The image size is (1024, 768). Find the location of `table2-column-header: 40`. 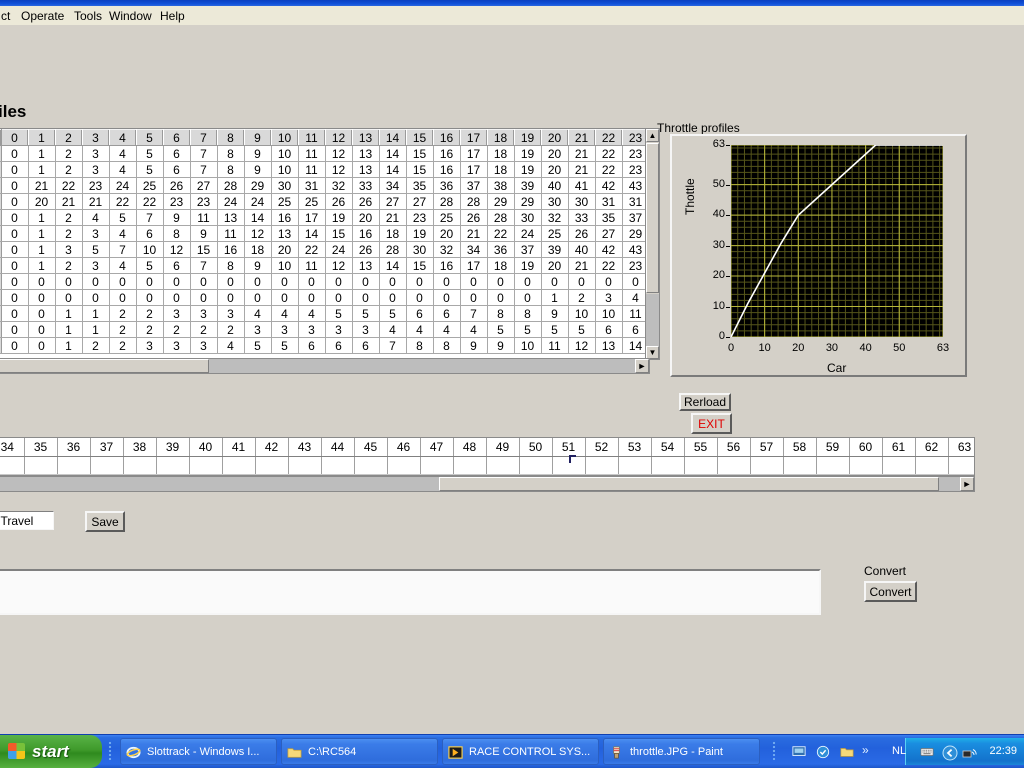

table2-column-header: 40 is located at coordinates (206, 447).